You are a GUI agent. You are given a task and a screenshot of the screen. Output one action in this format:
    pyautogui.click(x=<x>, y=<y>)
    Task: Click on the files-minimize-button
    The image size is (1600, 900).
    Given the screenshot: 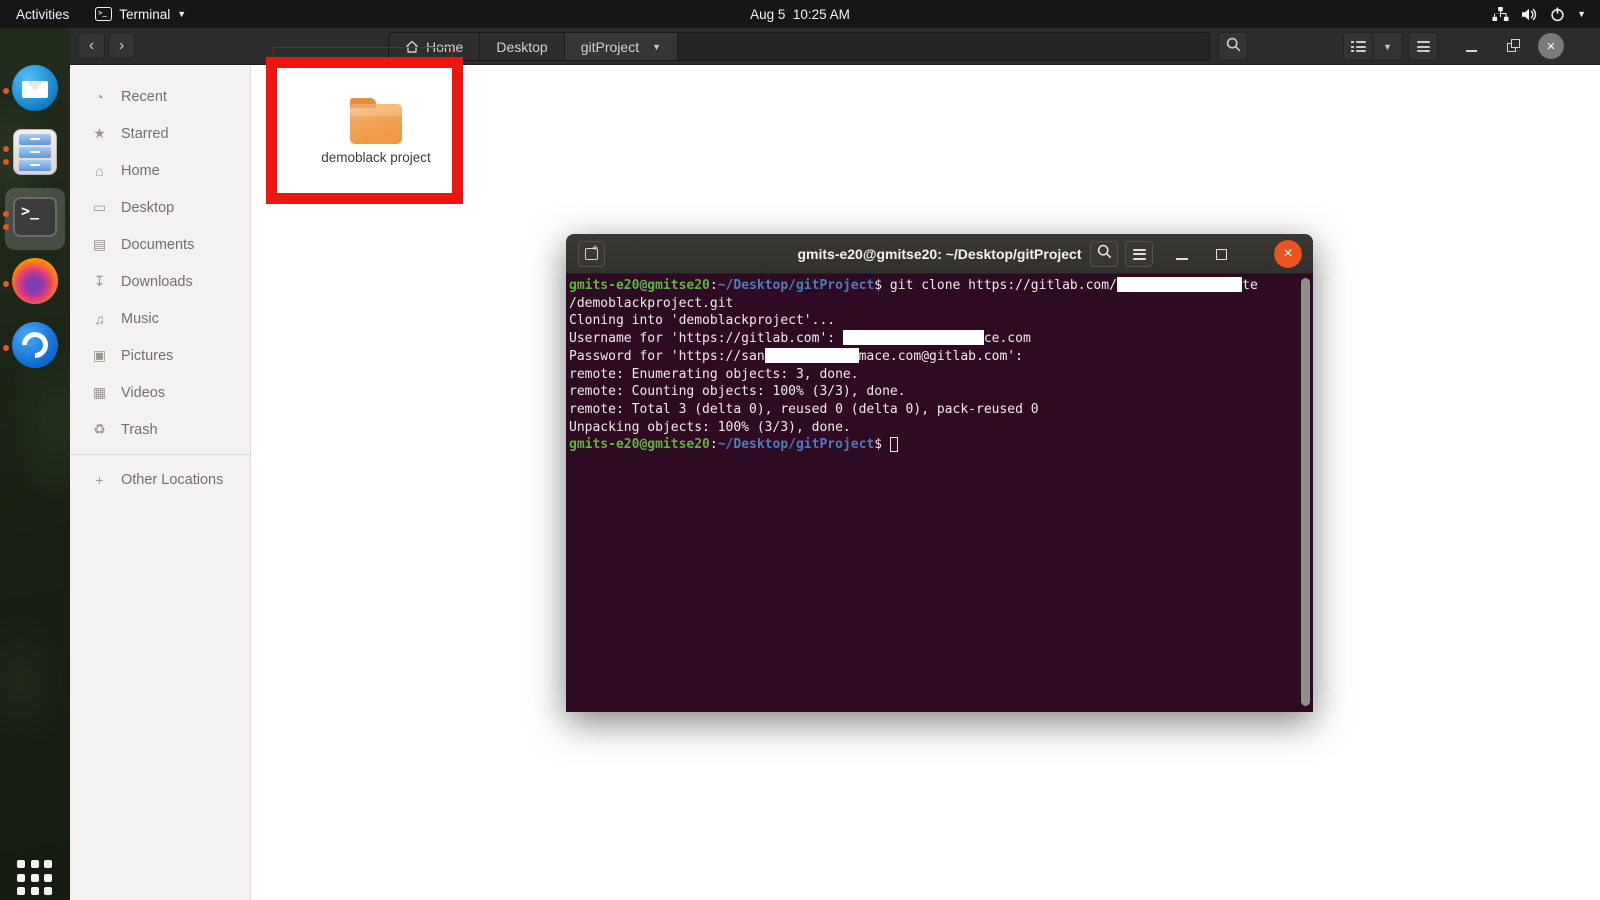 What is the action you would take?
    pyautogui.click(x=1472, y=46)
    